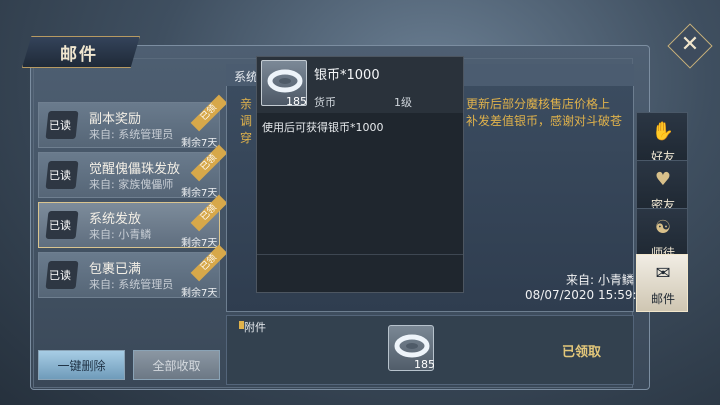  I want to click on tooltip-divider, so click(360, 254).